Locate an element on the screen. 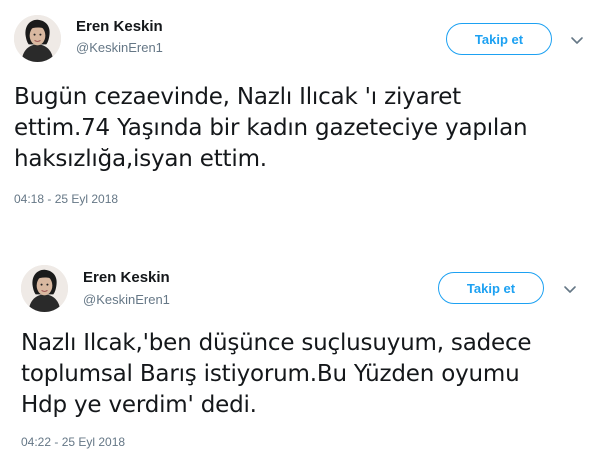 Image resolution: width=601 pixels, height=460 pixels. tweet-text-line: haksızlığa,isyan ettim. is located at coordinates (140, 159).